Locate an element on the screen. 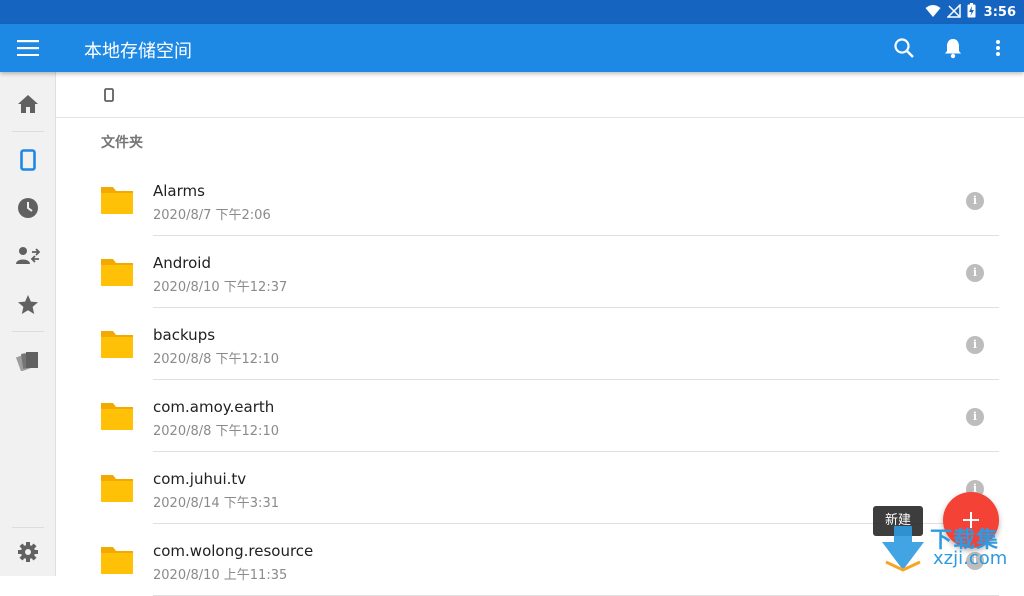  menu-button is located at coordinates (28, 48).